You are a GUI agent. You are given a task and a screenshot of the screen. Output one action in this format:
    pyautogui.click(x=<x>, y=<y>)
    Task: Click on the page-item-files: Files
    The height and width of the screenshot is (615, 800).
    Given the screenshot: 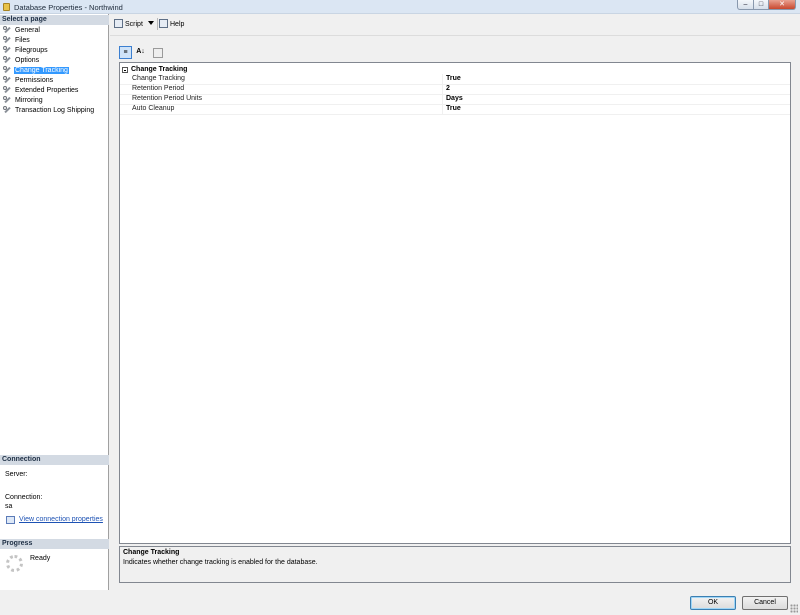 What is the action you would take?
    pyautogui.click(x=17, y=40)
    